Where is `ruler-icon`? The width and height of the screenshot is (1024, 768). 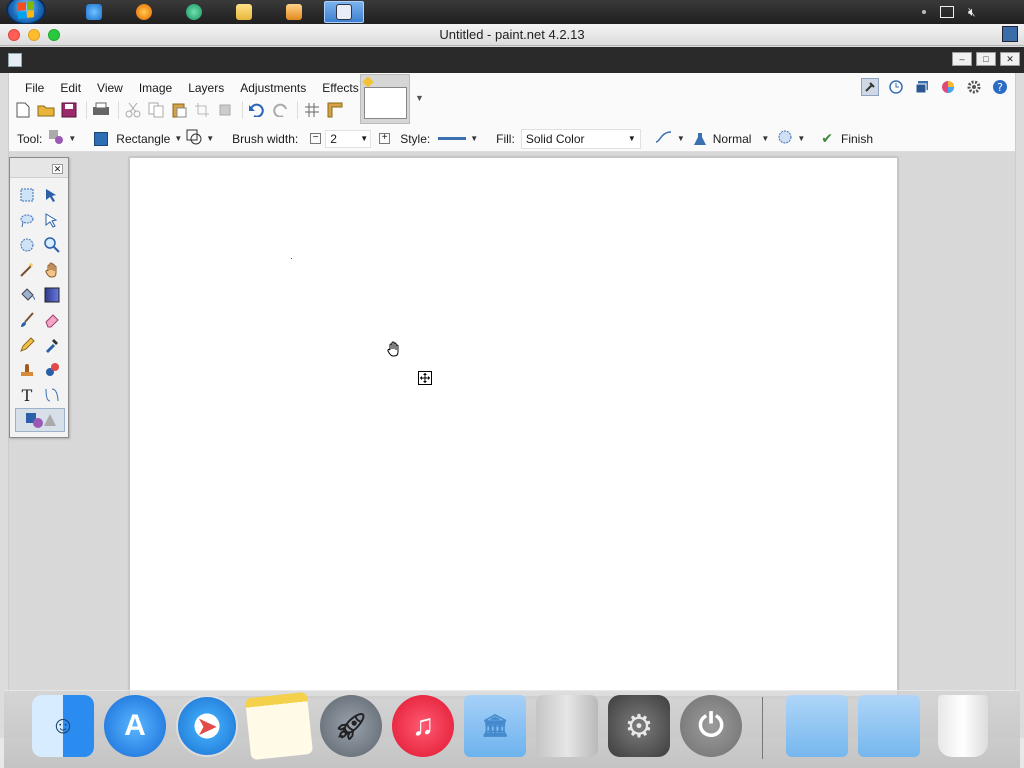
ruler-icon is located at coordinates (335, 110).